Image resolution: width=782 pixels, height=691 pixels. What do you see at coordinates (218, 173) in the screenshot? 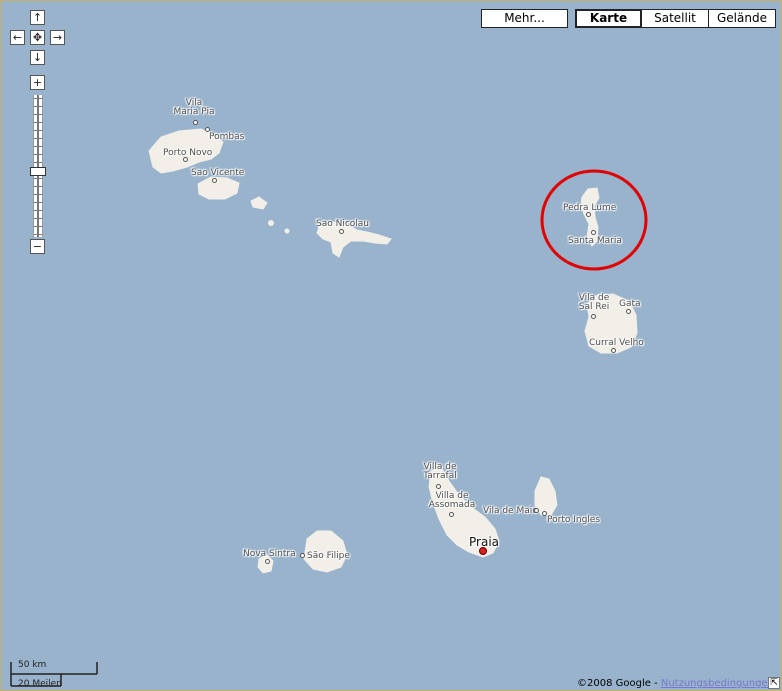
I see `label-sao-vicente: Sao Vicente` at bounding box center [218, 173].